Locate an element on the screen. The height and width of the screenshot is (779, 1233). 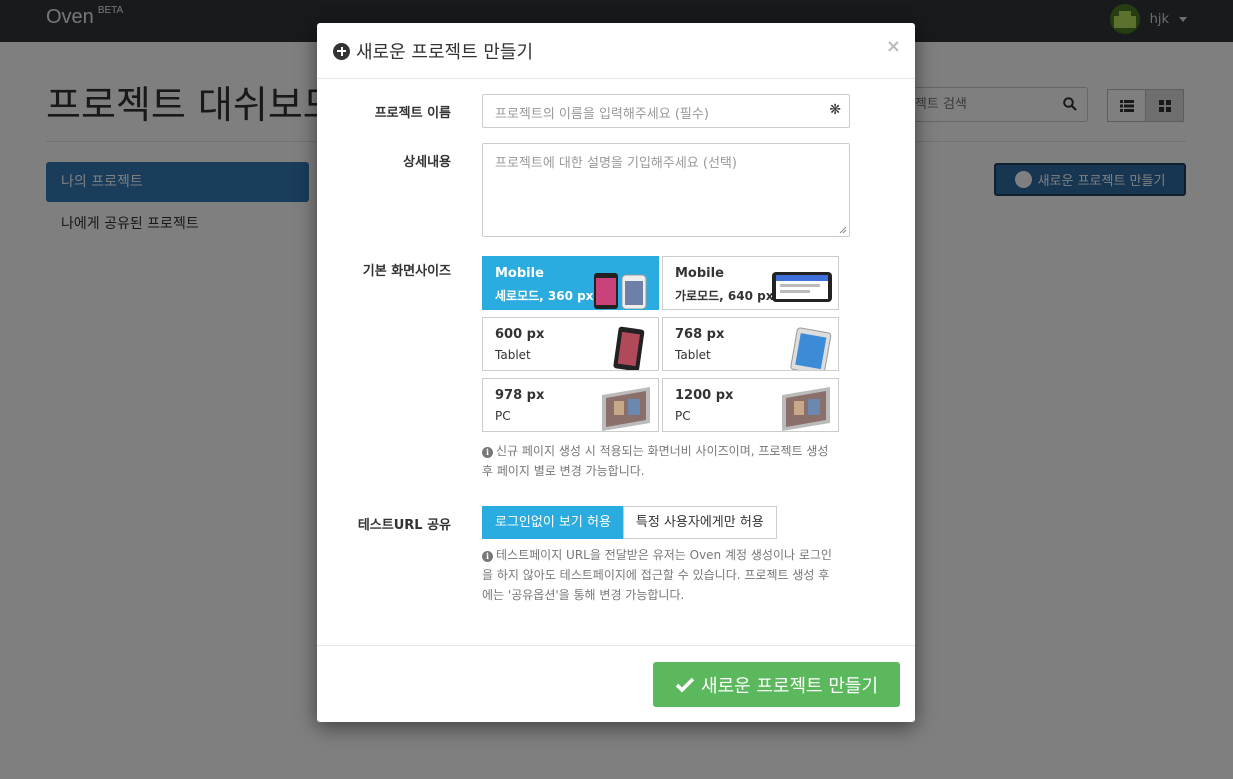
check-icon is located at coordinates (685, 684).